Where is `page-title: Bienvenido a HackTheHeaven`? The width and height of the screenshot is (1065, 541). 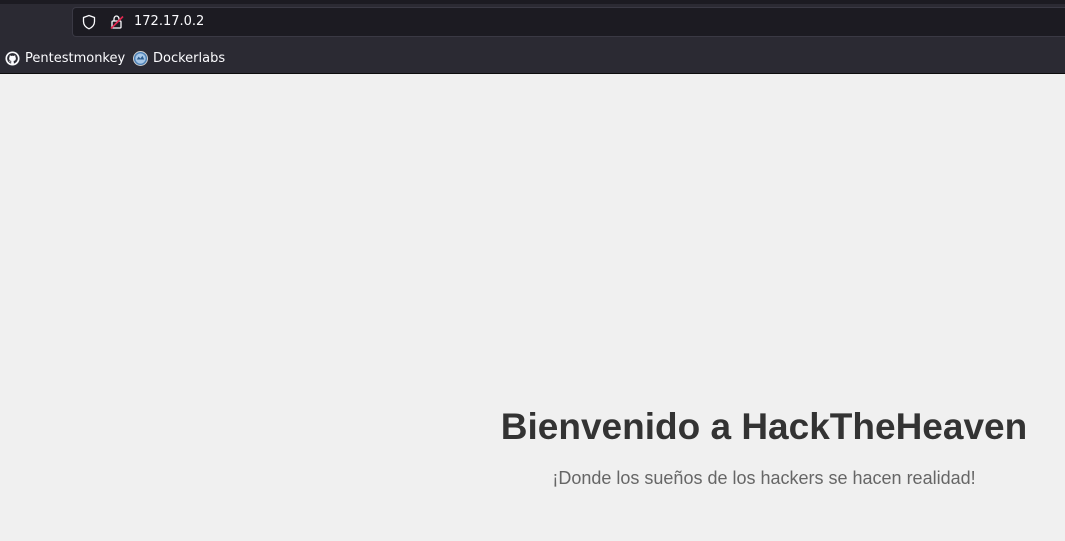
page-title: Bienvenido a HackTheHeaven is located at coordinates (764, 426).